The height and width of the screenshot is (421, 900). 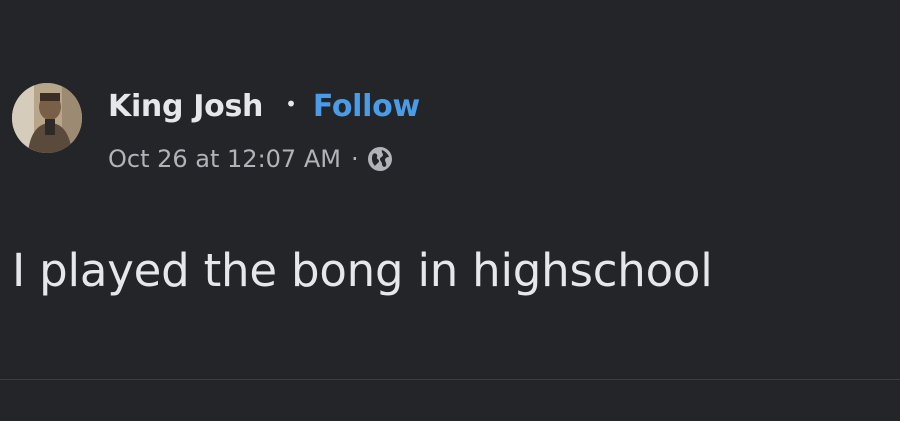 I want to click on post-timestamp: Oct 26 at 12:07 AM, so click(x=224, y=159).